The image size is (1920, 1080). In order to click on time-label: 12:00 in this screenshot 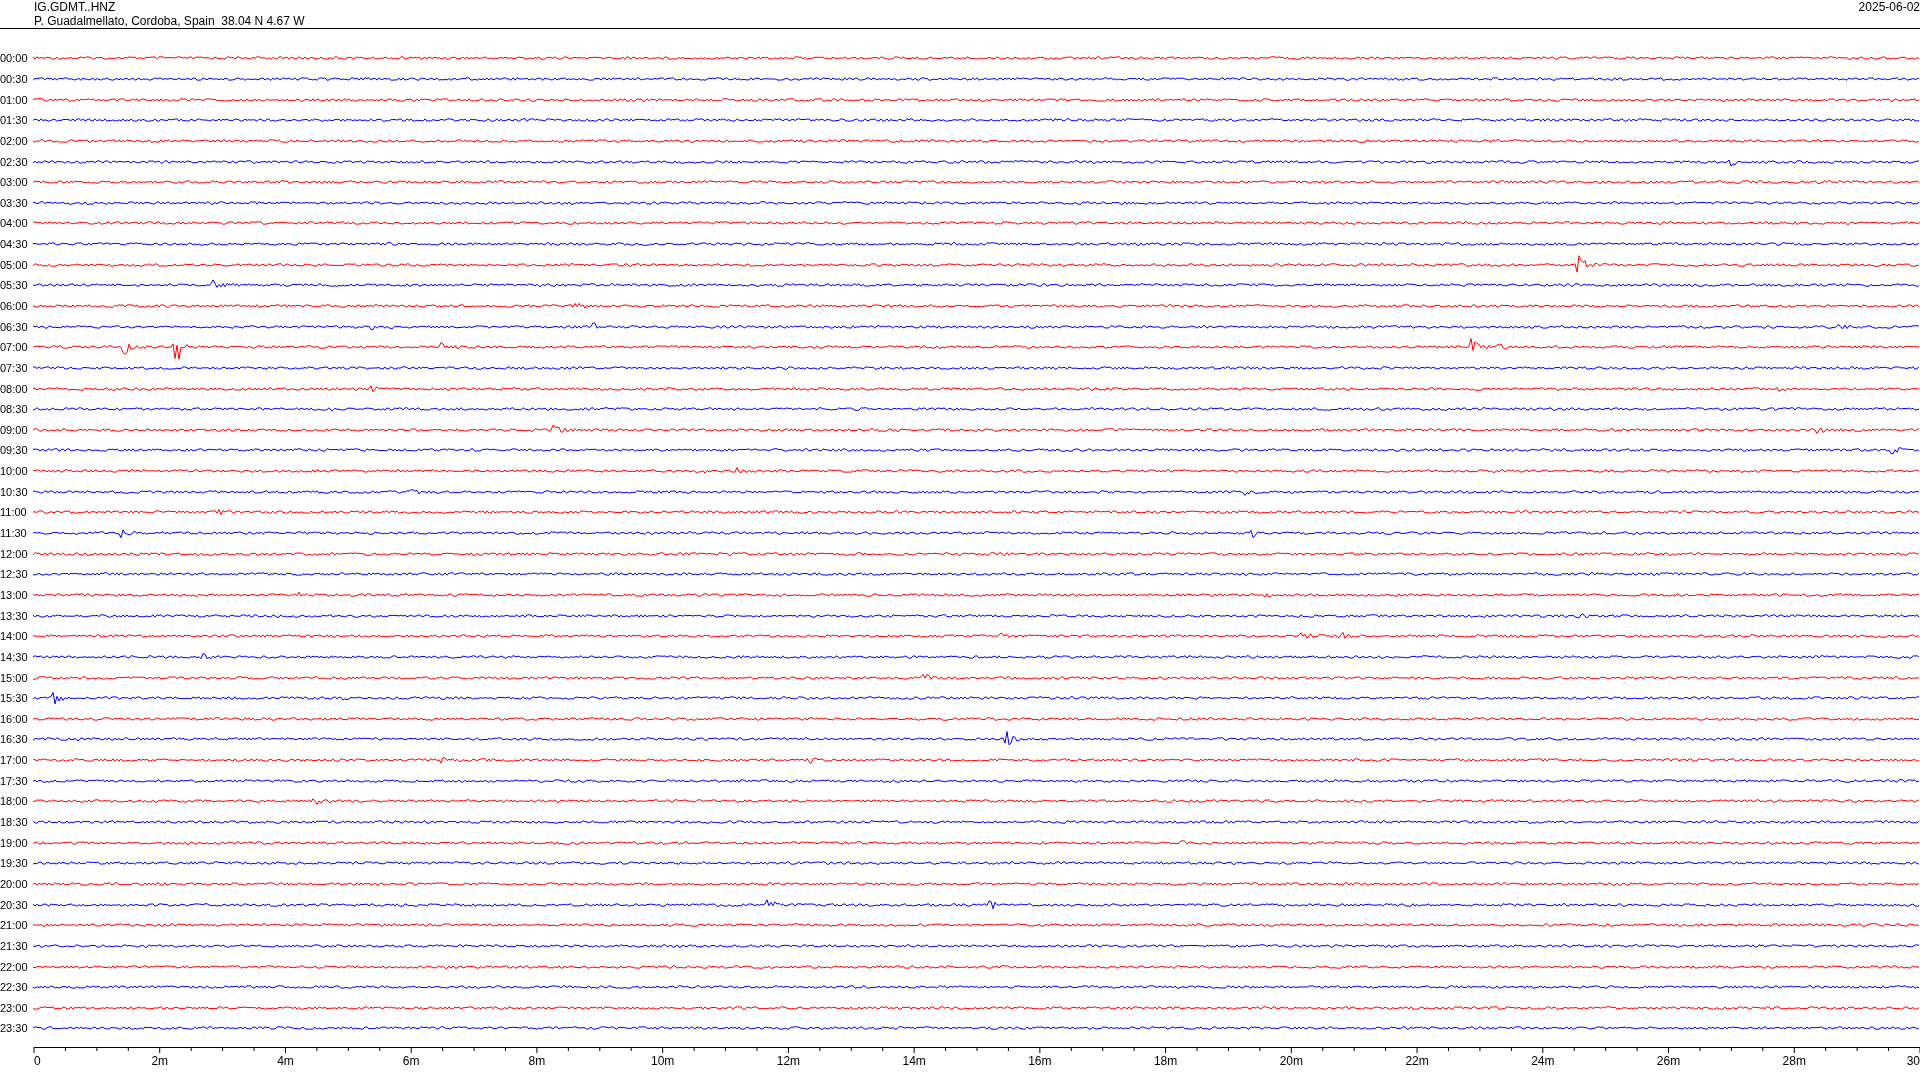, I will do `click(14, 553)`.